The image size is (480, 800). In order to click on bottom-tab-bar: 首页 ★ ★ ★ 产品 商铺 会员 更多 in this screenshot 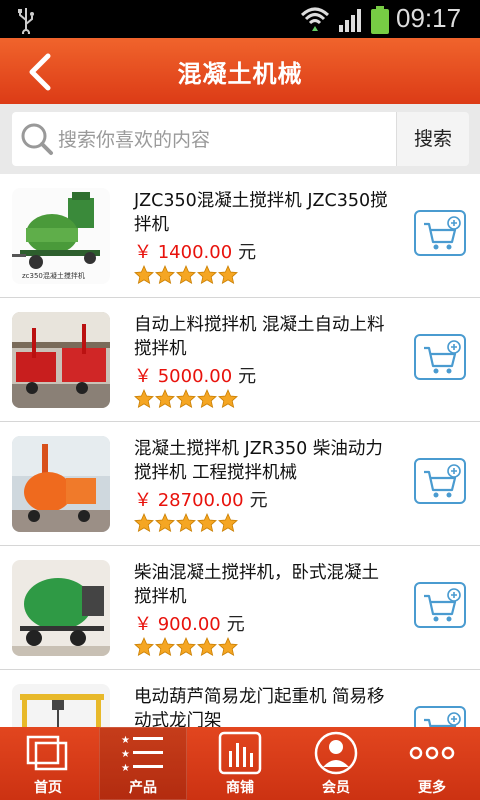, I will do `click(240, 763)`.